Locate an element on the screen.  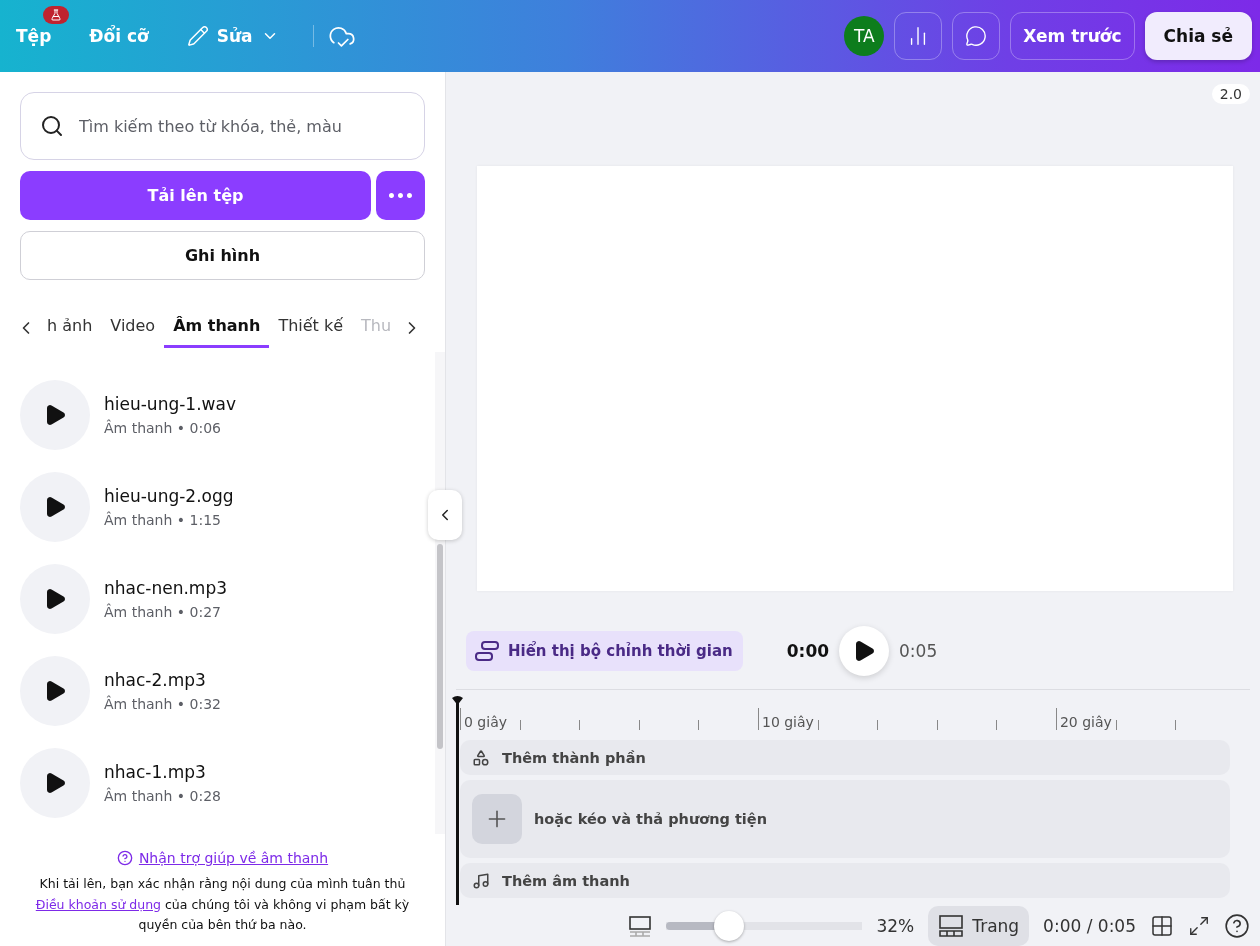
search-field: Tìm kiếm theo từ khóa, thẻ, màu is located at coordinates (222, 126).